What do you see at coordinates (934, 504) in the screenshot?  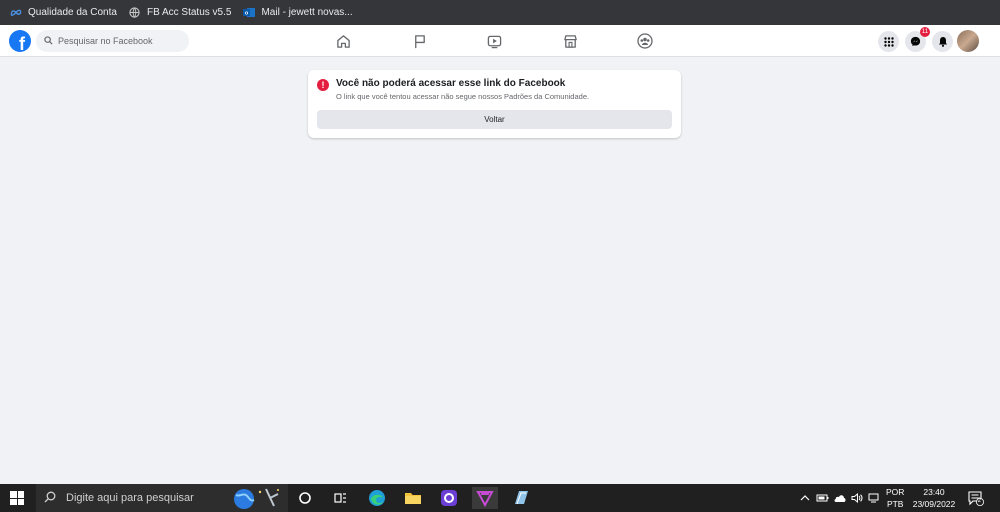 I see `clock-date: 23/09/2022` at bounding box center [934, 504].